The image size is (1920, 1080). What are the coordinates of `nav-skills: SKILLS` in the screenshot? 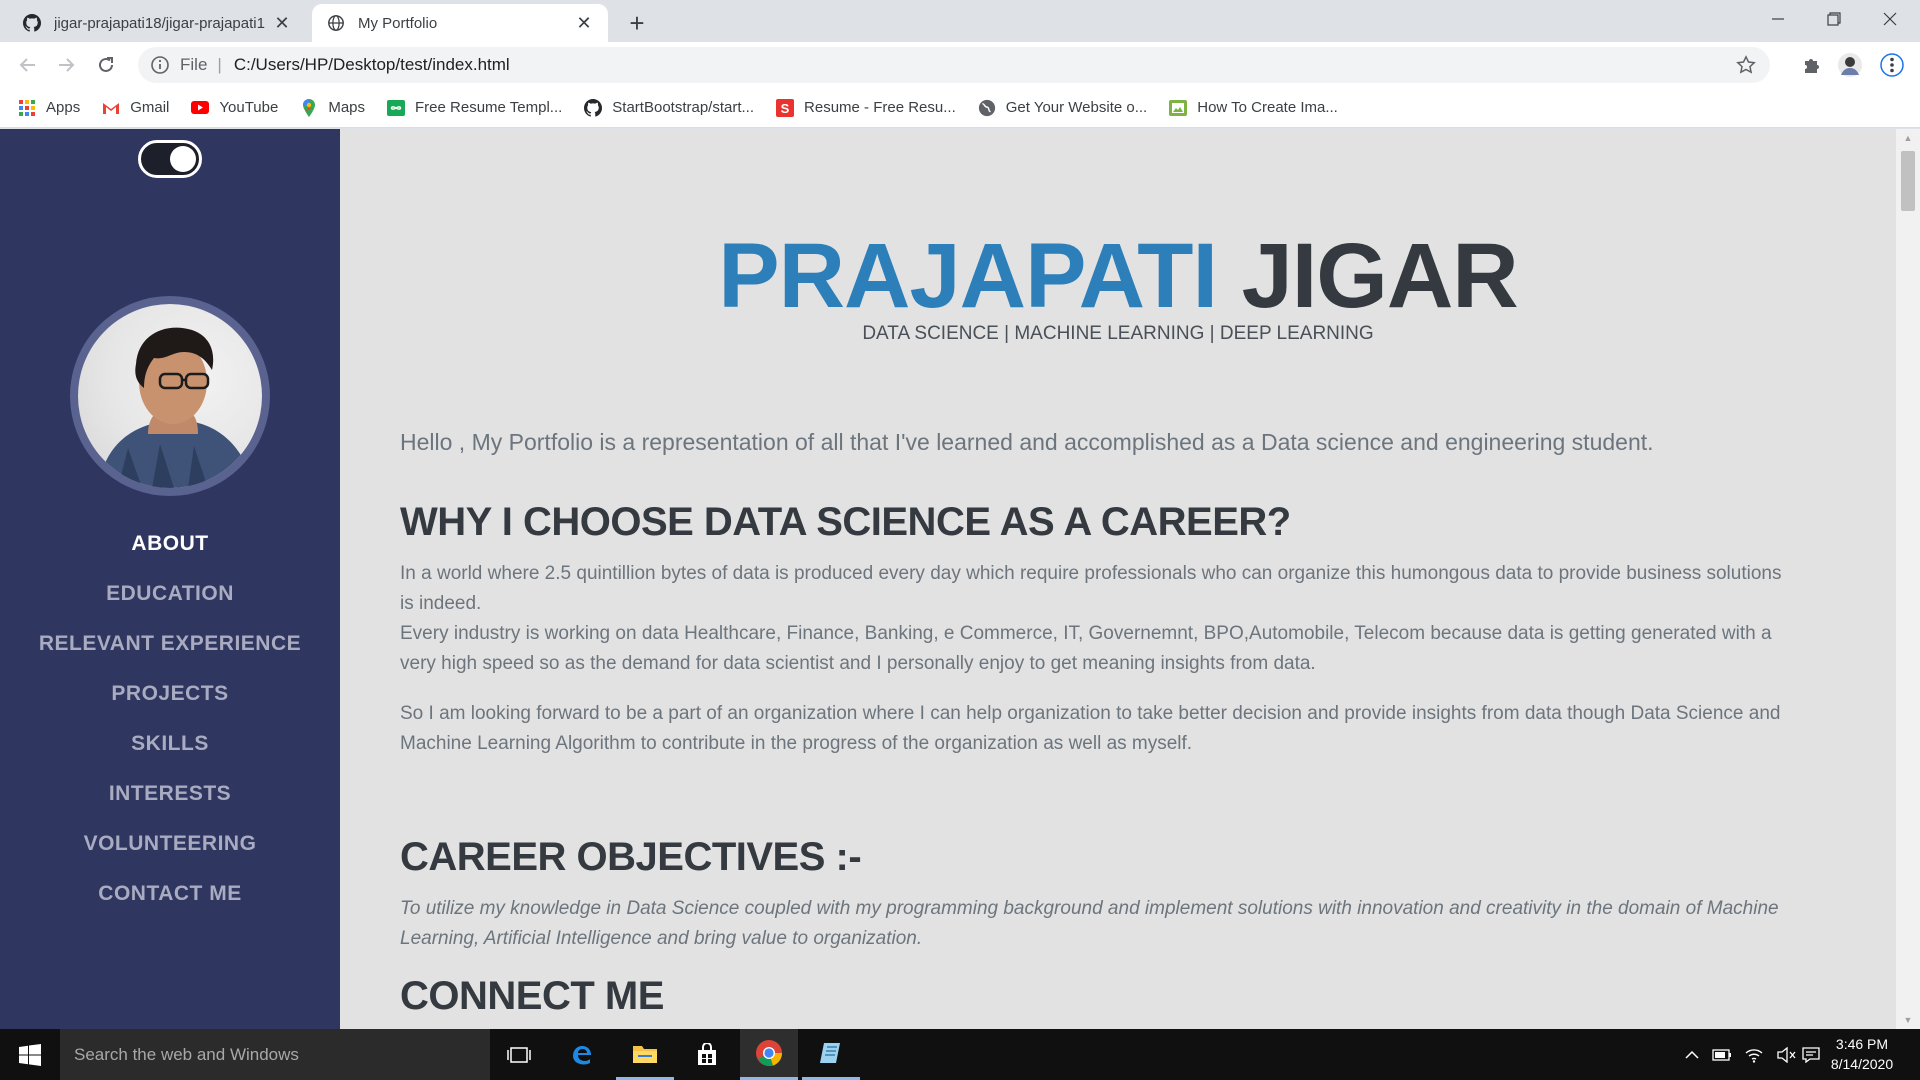 It's located at (170, 744).